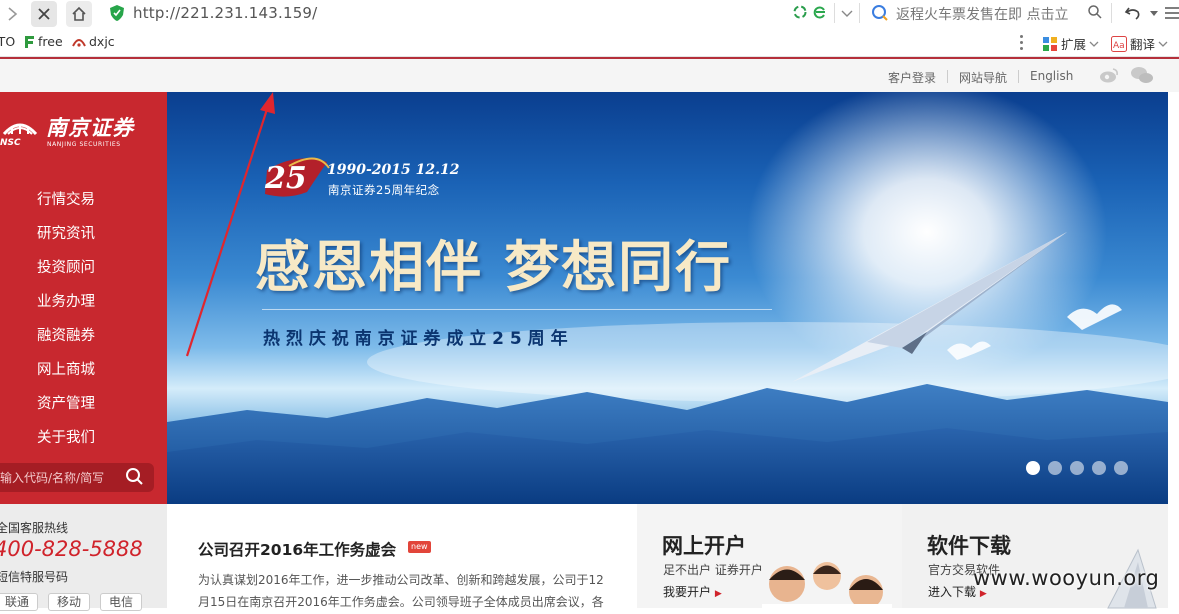 The width and height of the screenshot is (1179, 614). Describe the element at coordinates (1051, 76) in the screenshot. I see `english-link: English` at that location.